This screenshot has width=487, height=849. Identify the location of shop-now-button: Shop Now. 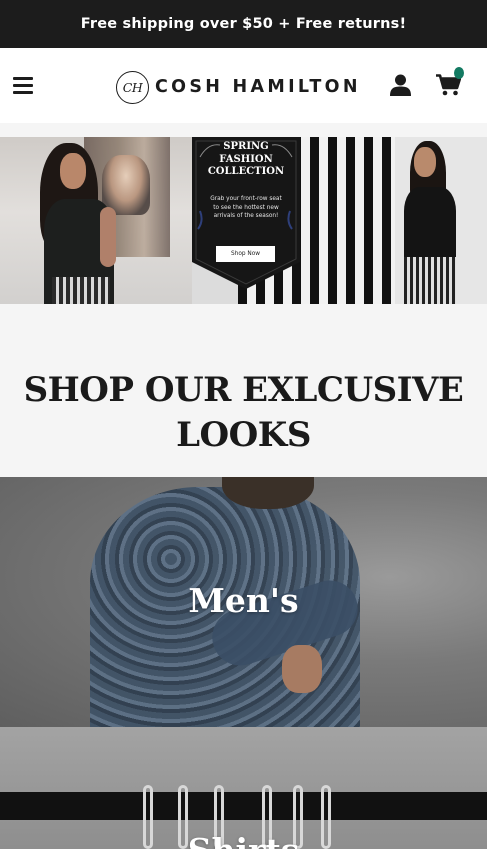
(245, 254).